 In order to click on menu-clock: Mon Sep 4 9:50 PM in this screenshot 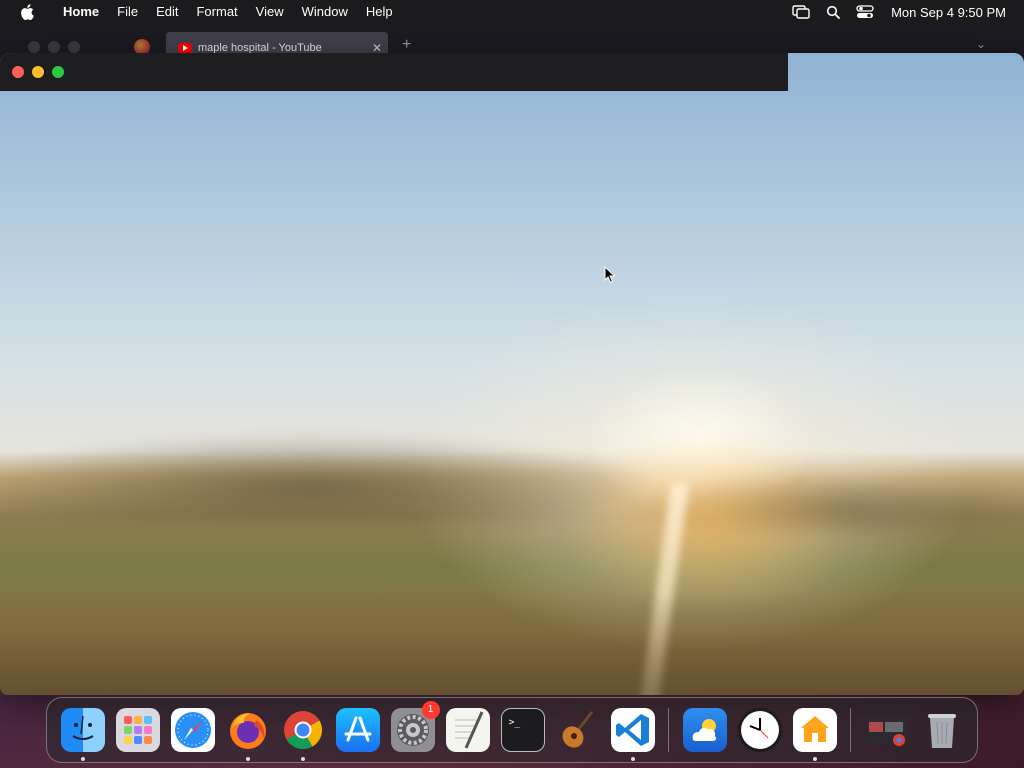, I will do `click(952, 12)`.